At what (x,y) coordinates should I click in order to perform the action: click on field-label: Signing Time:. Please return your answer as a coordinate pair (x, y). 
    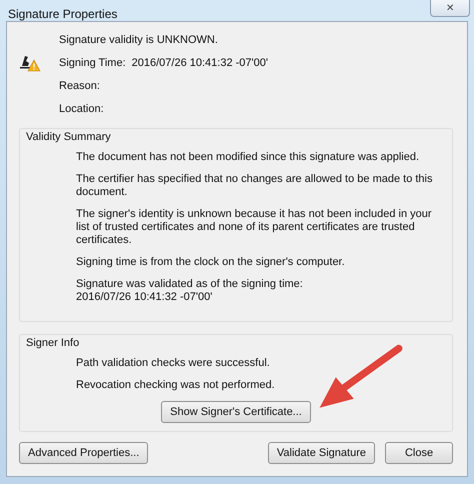
    Looking at the image, I should click on (92, 63).